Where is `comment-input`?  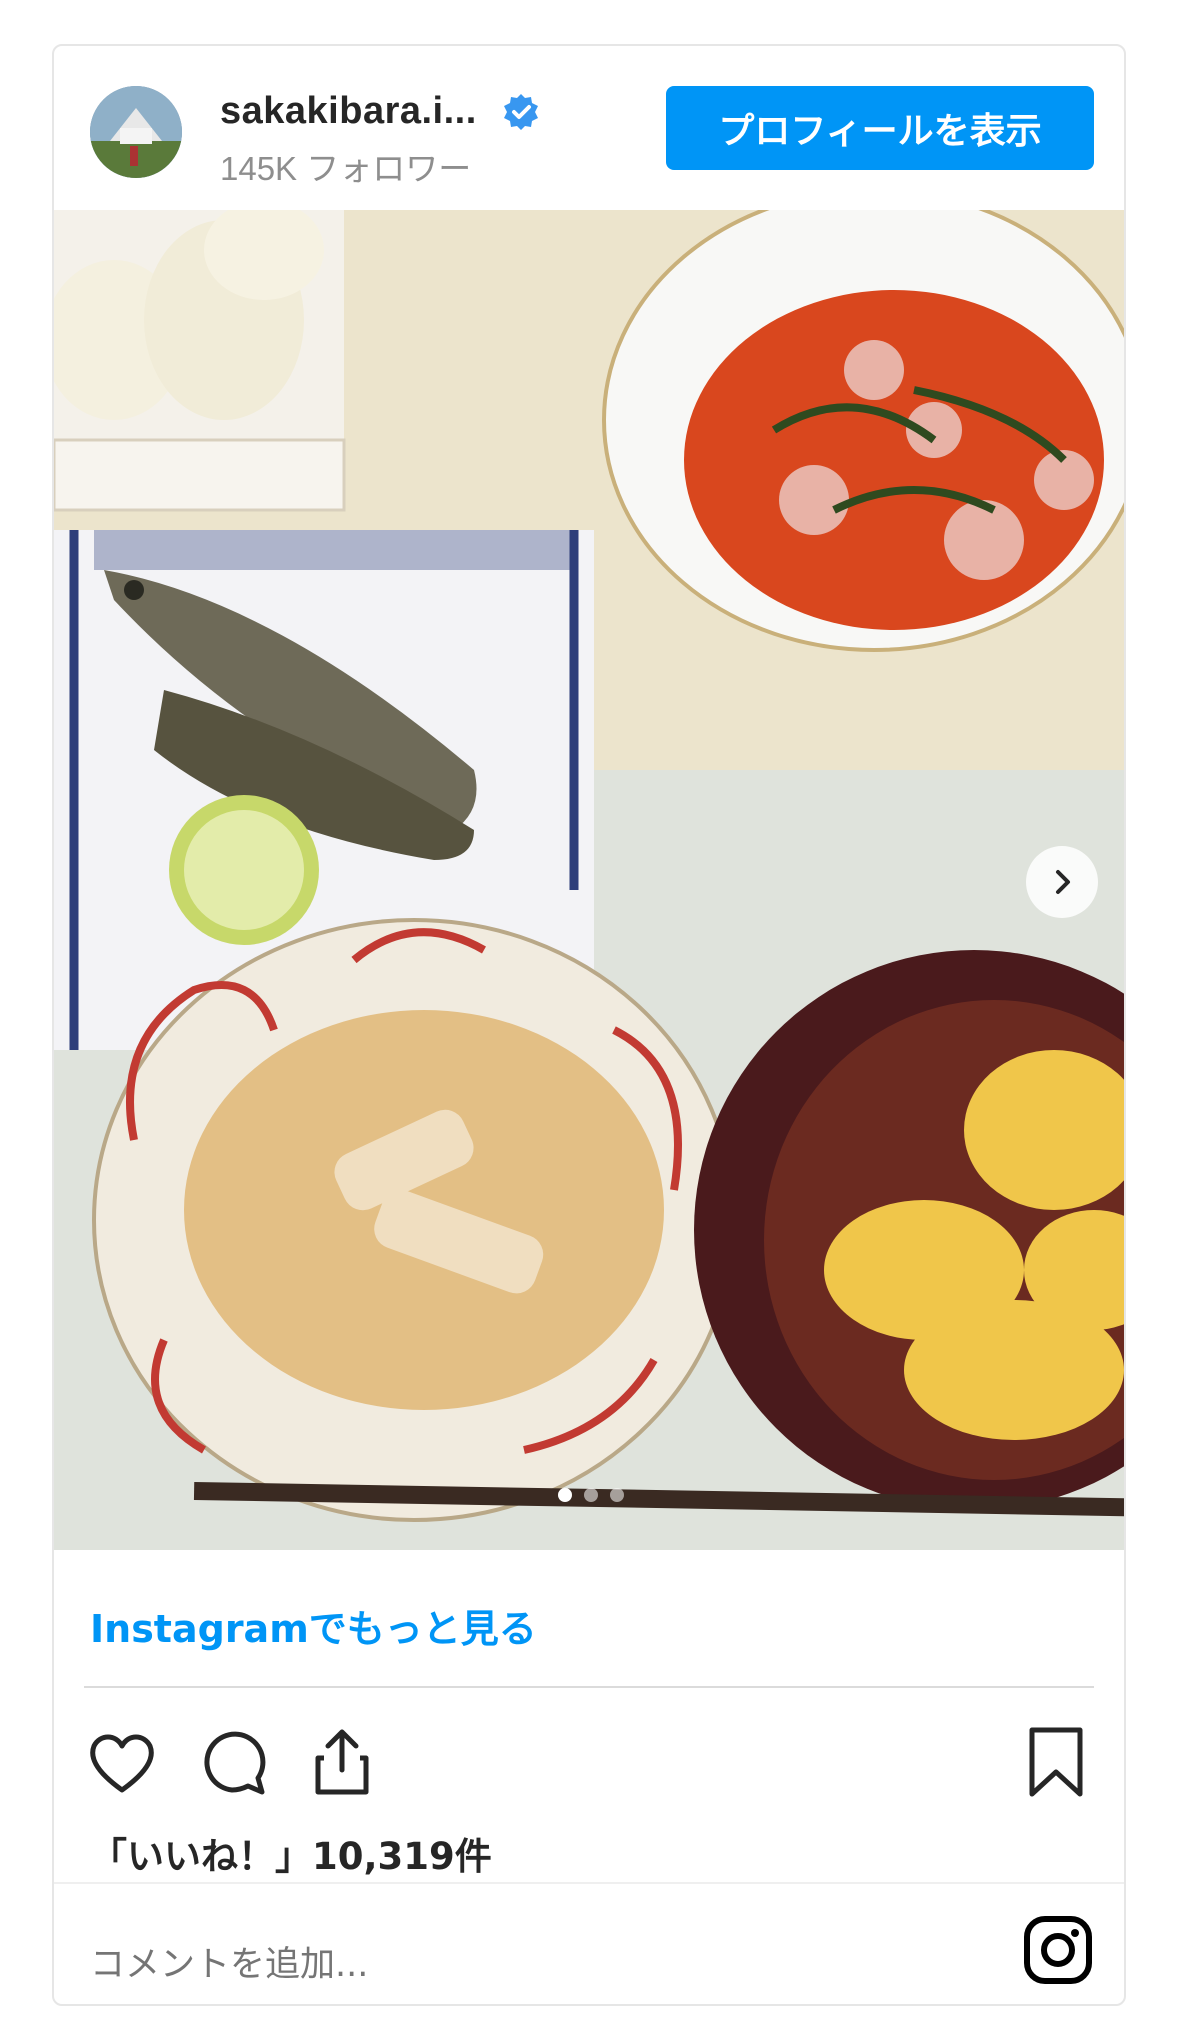
comment-input is located at coordinates (390, 1965).